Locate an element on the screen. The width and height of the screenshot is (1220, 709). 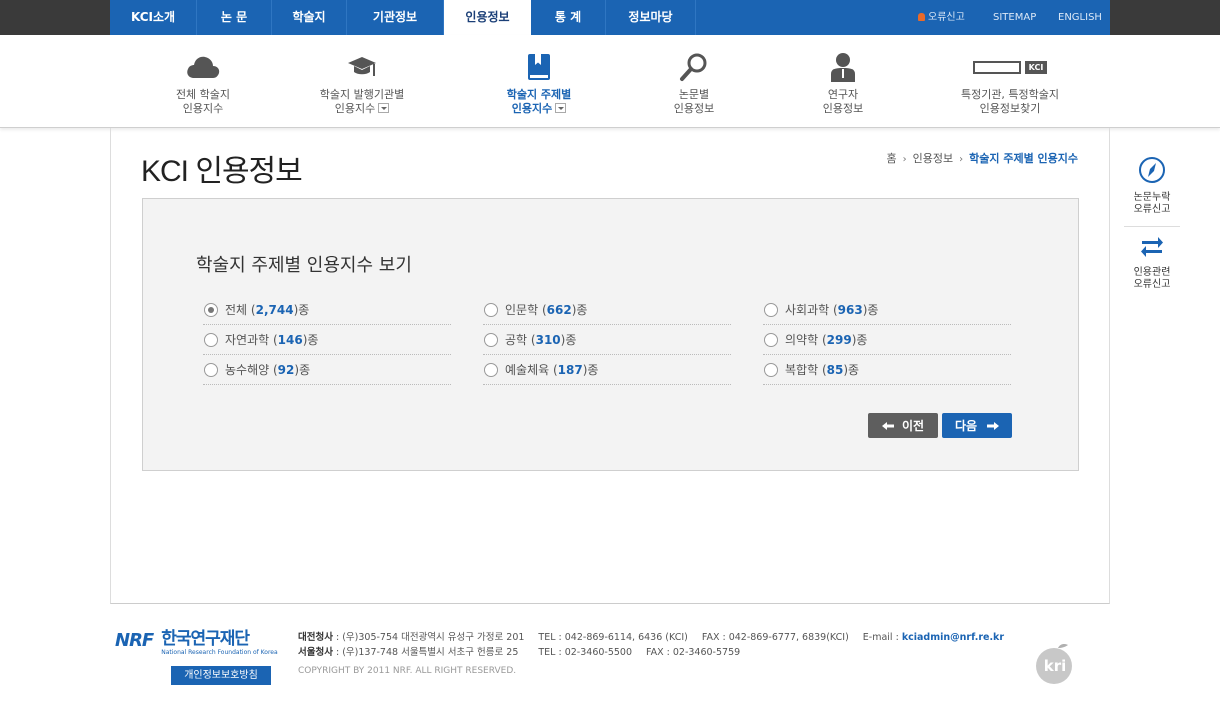
quick-label-line1: 인용관련 is located at coordinates (1152, 272).